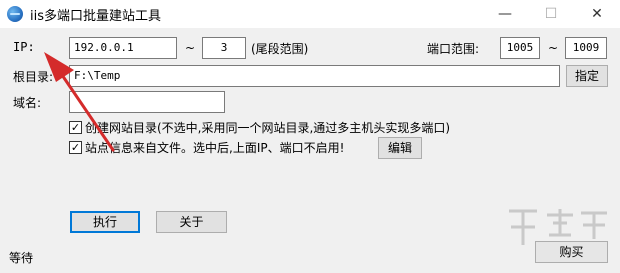 This screenshot has width=620, height=273. Describe the element at coordinates (27, 103) in the screenshot. I see `domain-label: 域名:` at that location.